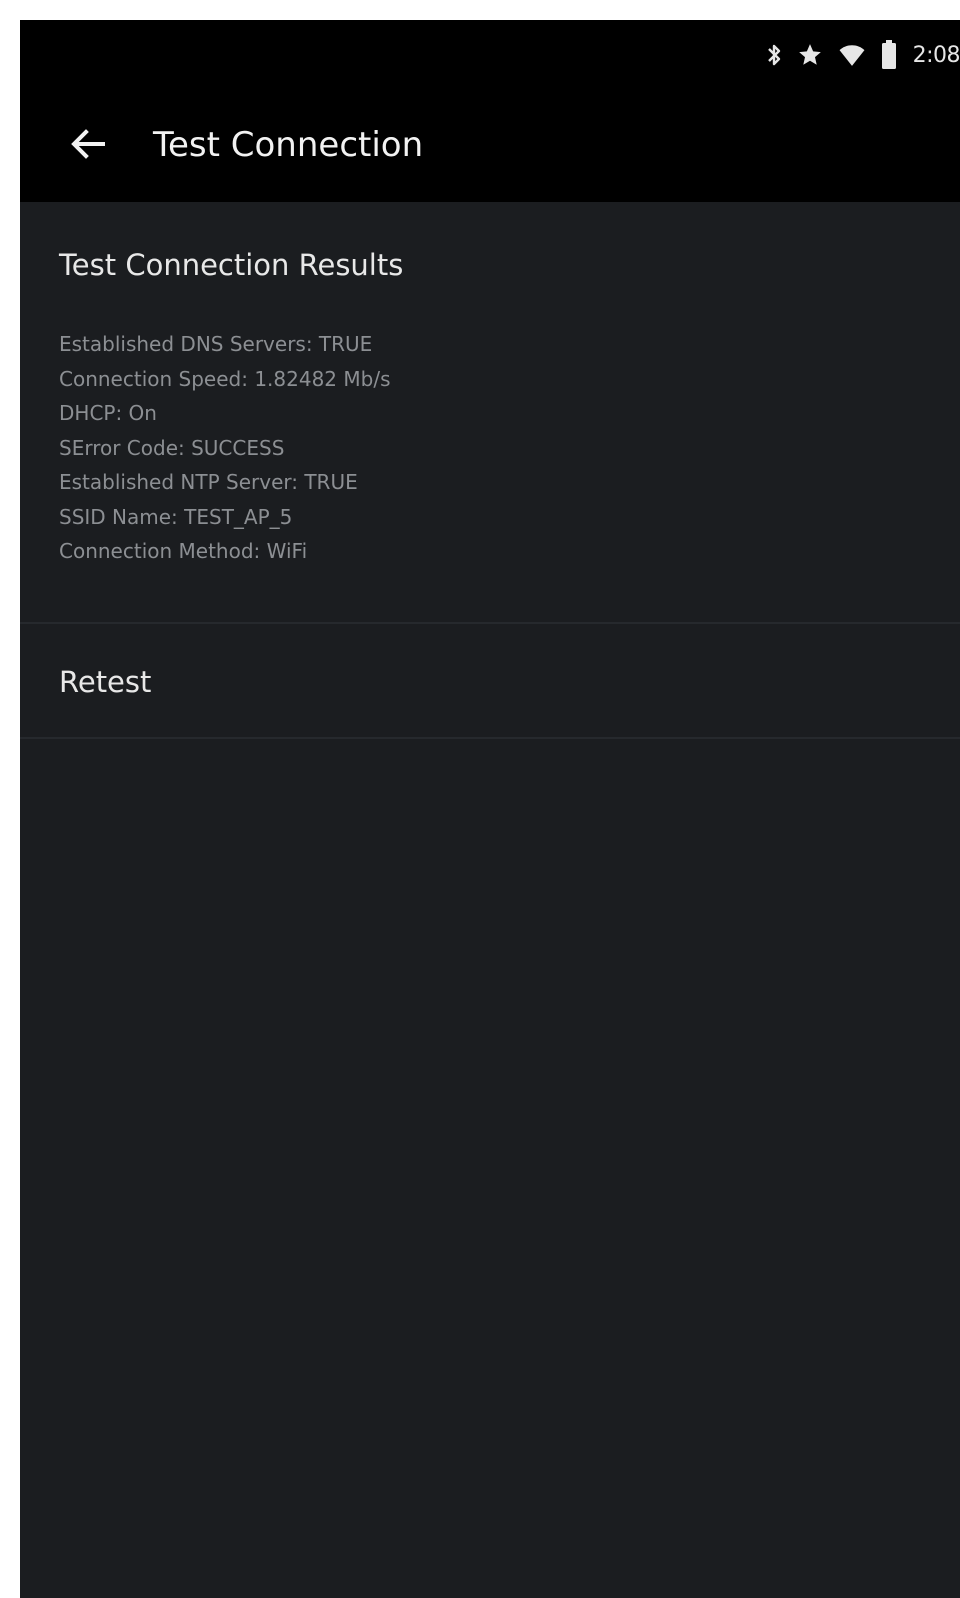 The width and height of the screenshot is (960, 1598). I want to click on result-line-dns: Established DNS Servers: TRUE, so click(216, 344).